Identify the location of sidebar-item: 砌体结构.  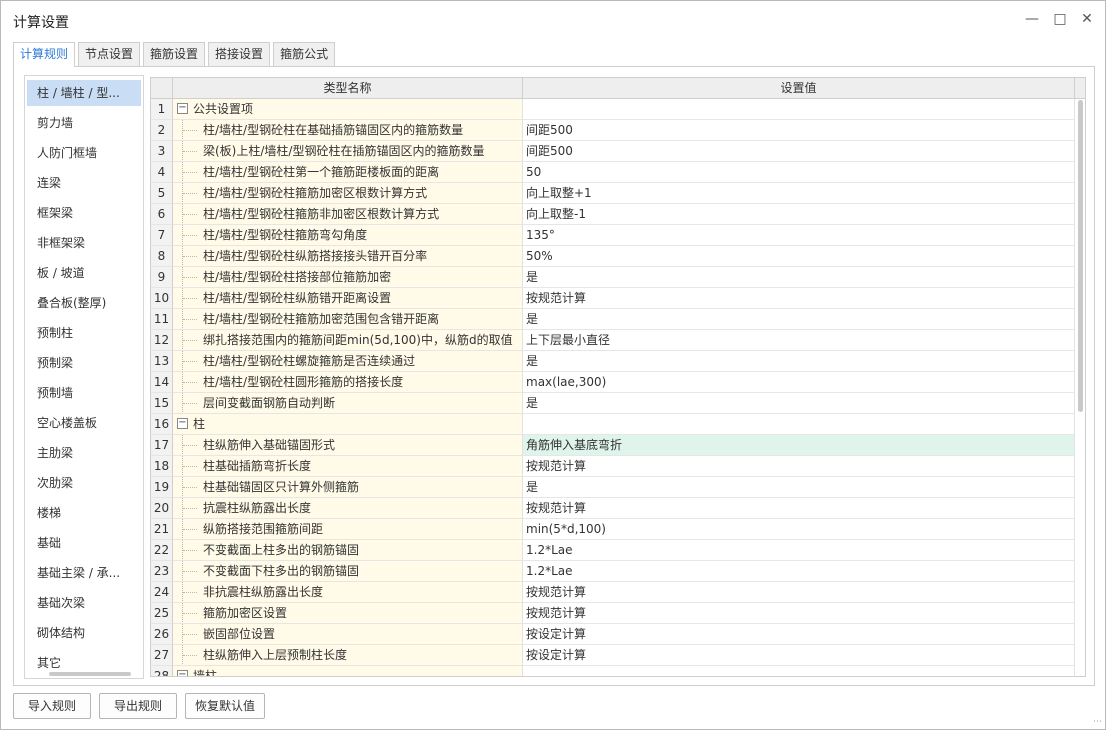
(84, 633).